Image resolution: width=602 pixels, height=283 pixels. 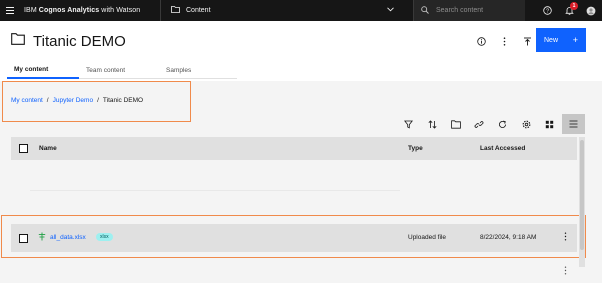 What do you see at coordinates (198, 10) in the screenshot?
I see `content-label: Content` at bounding box center [198, 10].